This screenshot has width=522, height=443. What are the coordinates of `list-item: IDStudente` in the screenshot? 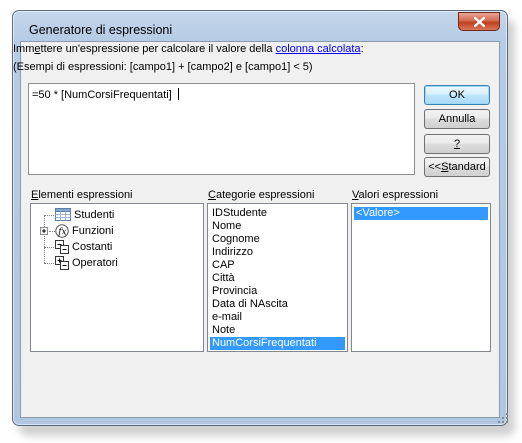 It's located at (277, 213).